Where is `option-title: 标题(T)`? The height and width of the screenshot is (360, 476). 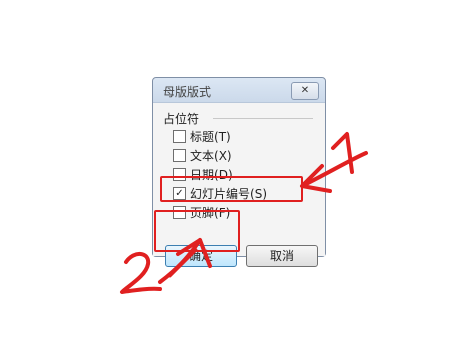 option-title: 标题(T) is located at coordinates (202, 136).